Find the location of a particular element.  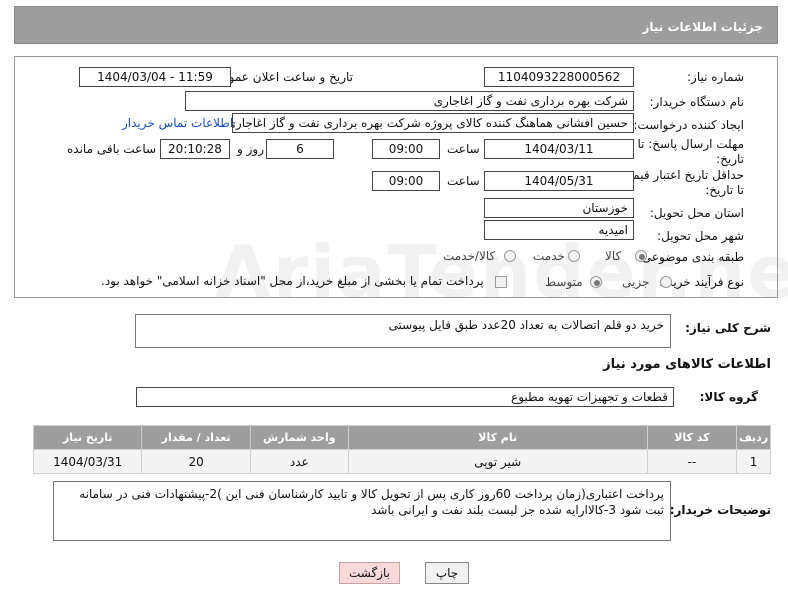

reply-deadline-time-field: 09:00 is located at coordinates (406, 149).